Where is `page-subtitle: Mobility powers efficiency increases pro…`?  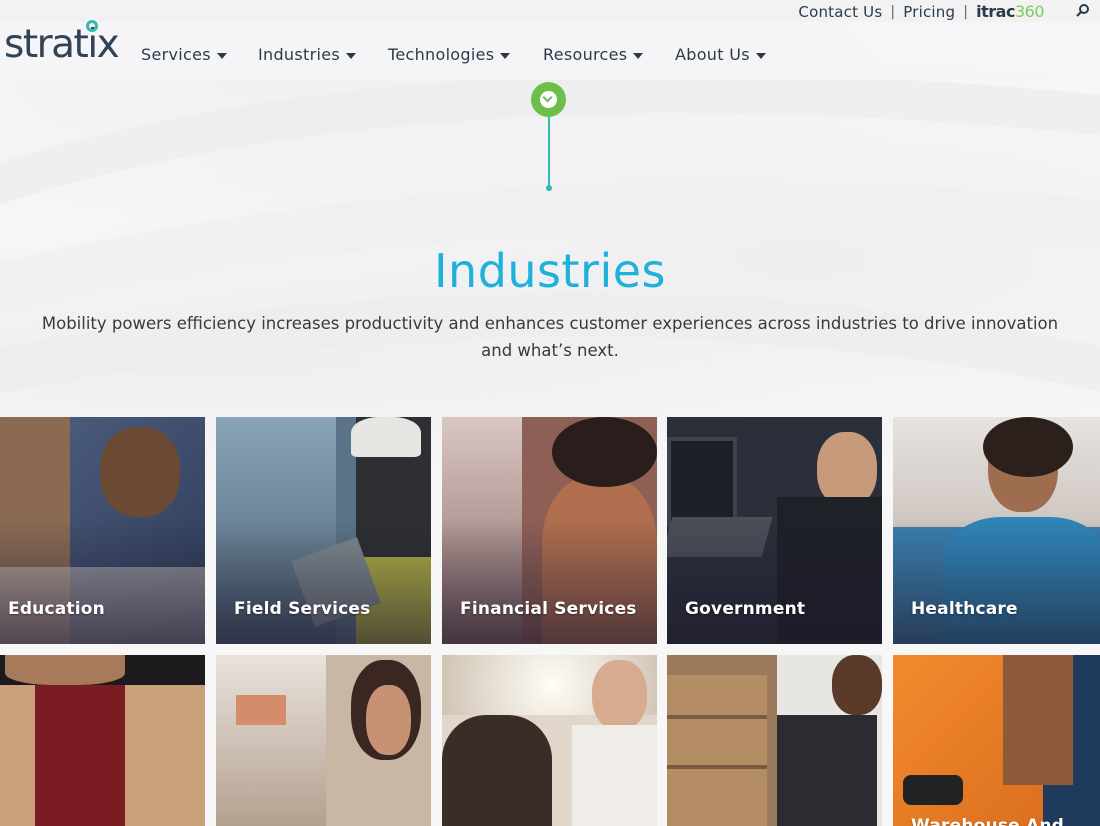 page-subtitle: Mobility powers efficiency increases pro… is located at coordinates (550, 337).